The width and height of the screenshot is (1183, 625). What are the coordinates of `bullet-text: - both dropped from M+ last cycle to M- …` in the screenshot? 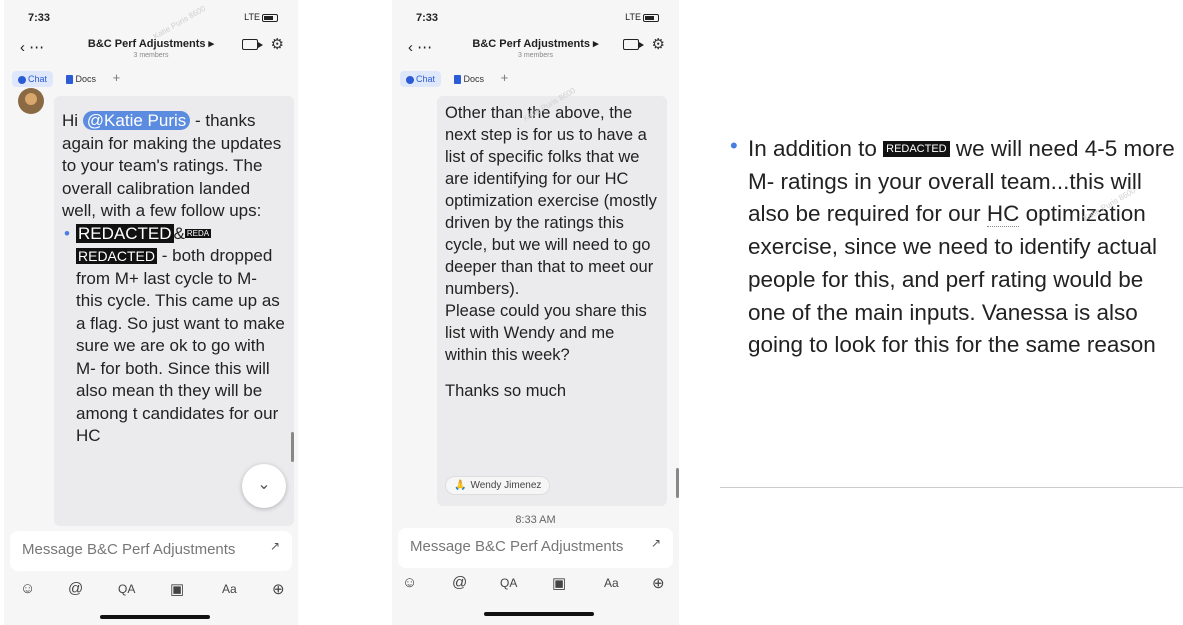 It's located at (180, 345).